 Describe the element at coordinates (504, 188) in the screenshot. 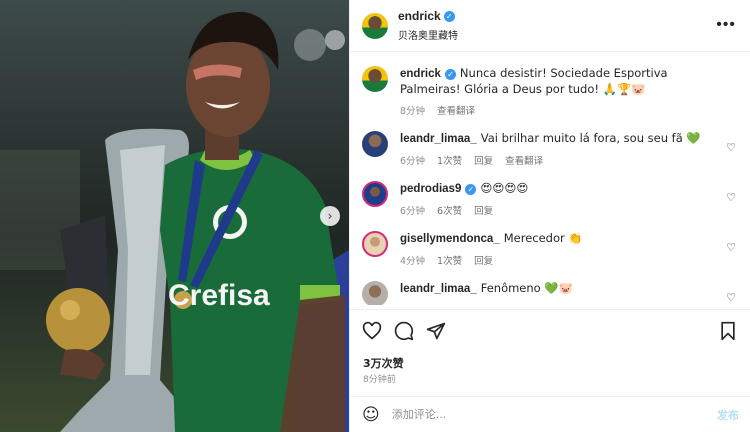

I see `comment-text: 😍😍😍😍` at that location.